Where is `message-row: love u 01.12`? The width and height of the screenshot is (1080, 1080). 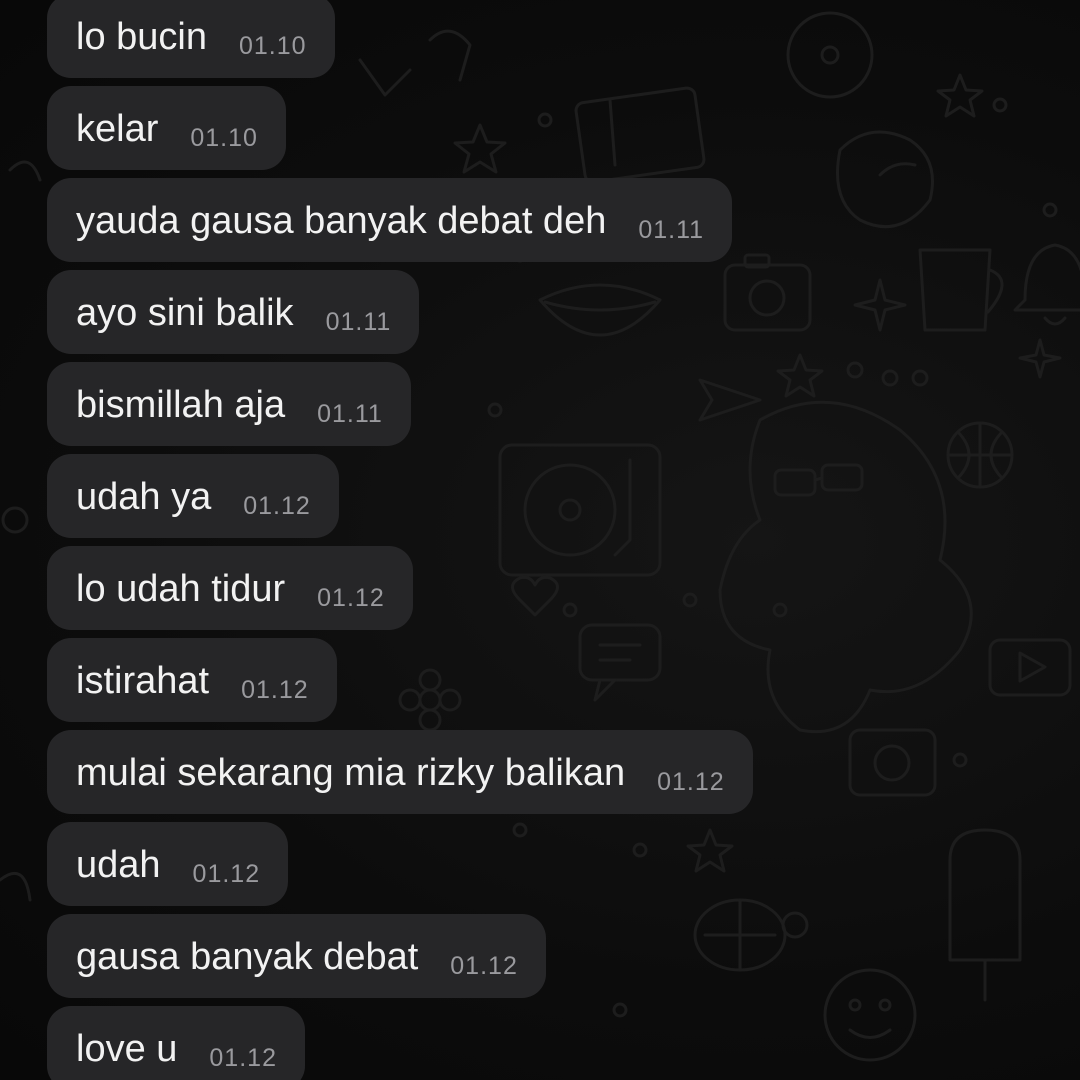
message-row: love u 01.12 is located at coordinates (547, 1043).